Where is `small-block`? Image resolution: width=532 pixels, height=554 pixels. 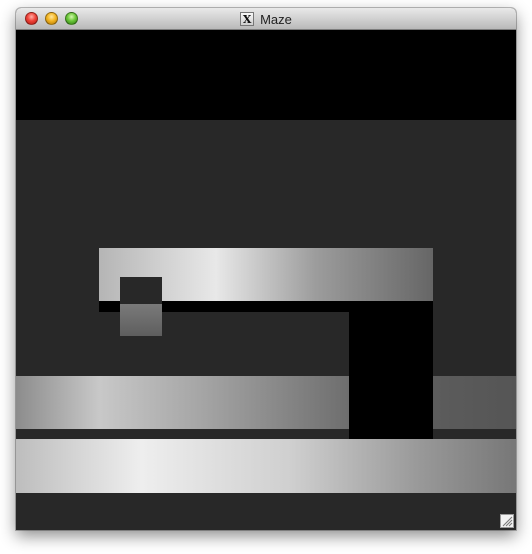 small-block is located at coordinates (141, 320).